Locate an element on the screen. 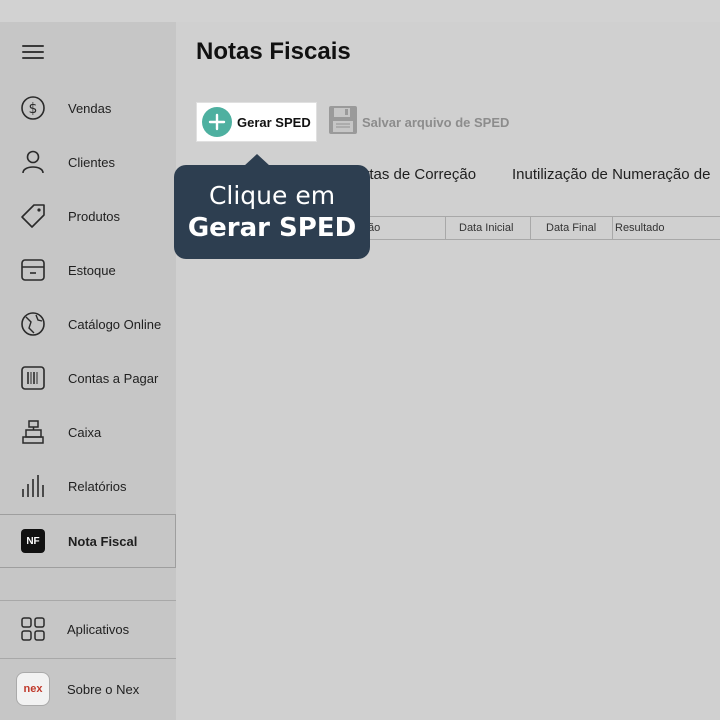  nf-badge: NF is located at coordinates (33, 541).